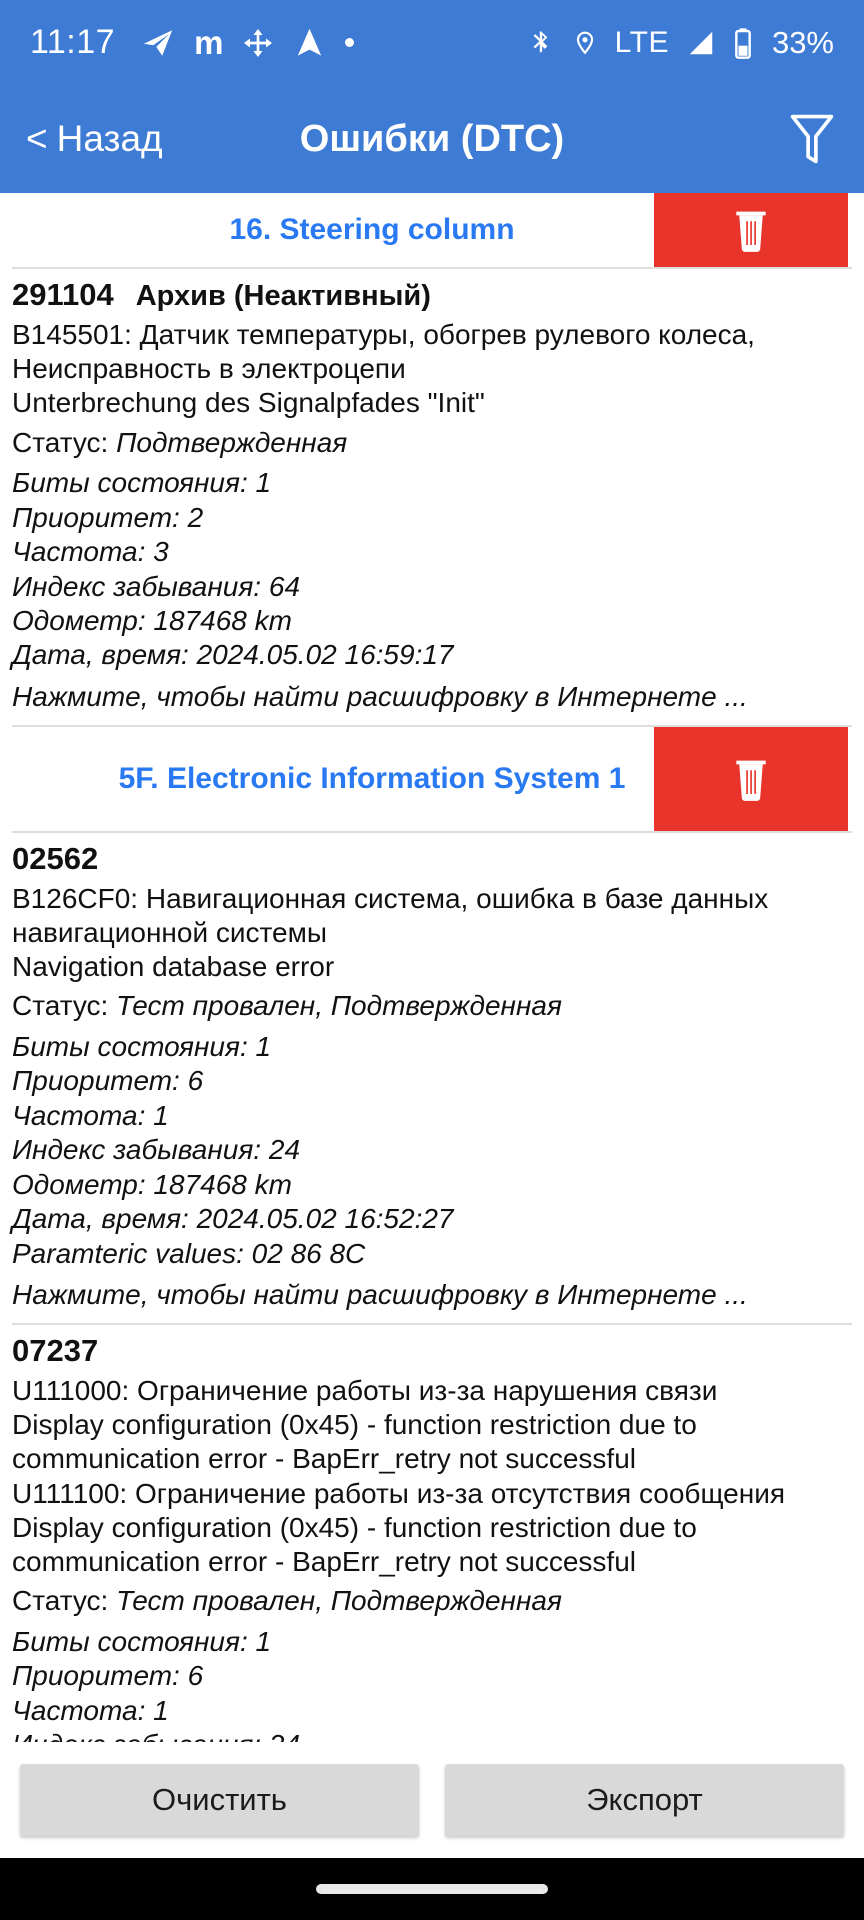 This screenshot has width=864, height=1920. Describe the element at coordinates (232, 442) in the screenshot. I see `dtc-status-value: Подтвержденная` at that location.